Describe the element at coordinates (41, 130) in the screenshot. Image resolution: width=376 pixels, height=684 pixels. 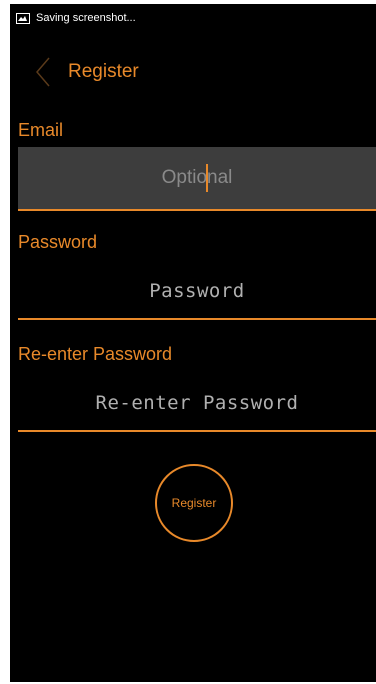
I see `email-label: Email` at that location.